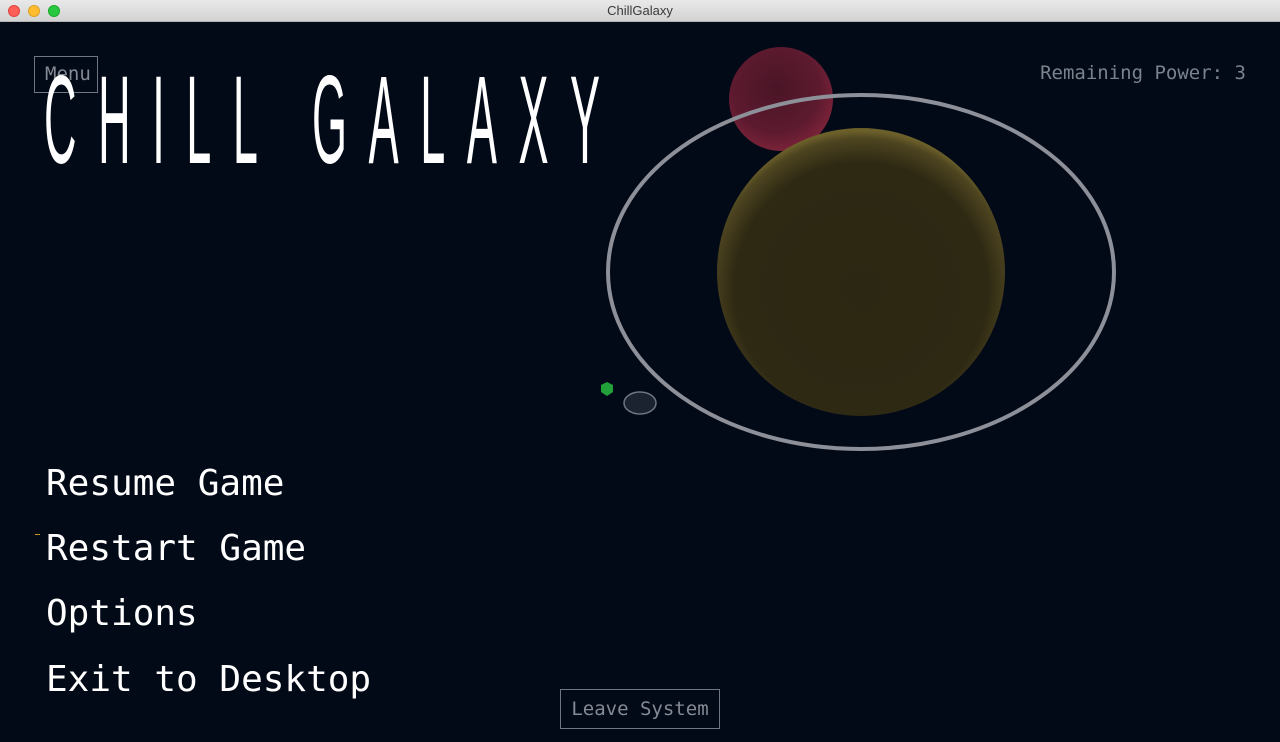 The image size is (1280, 742). What do you see at coordinates (861, 272) in the screenshot?
I see `central-star` at bounding box center [861, 272].